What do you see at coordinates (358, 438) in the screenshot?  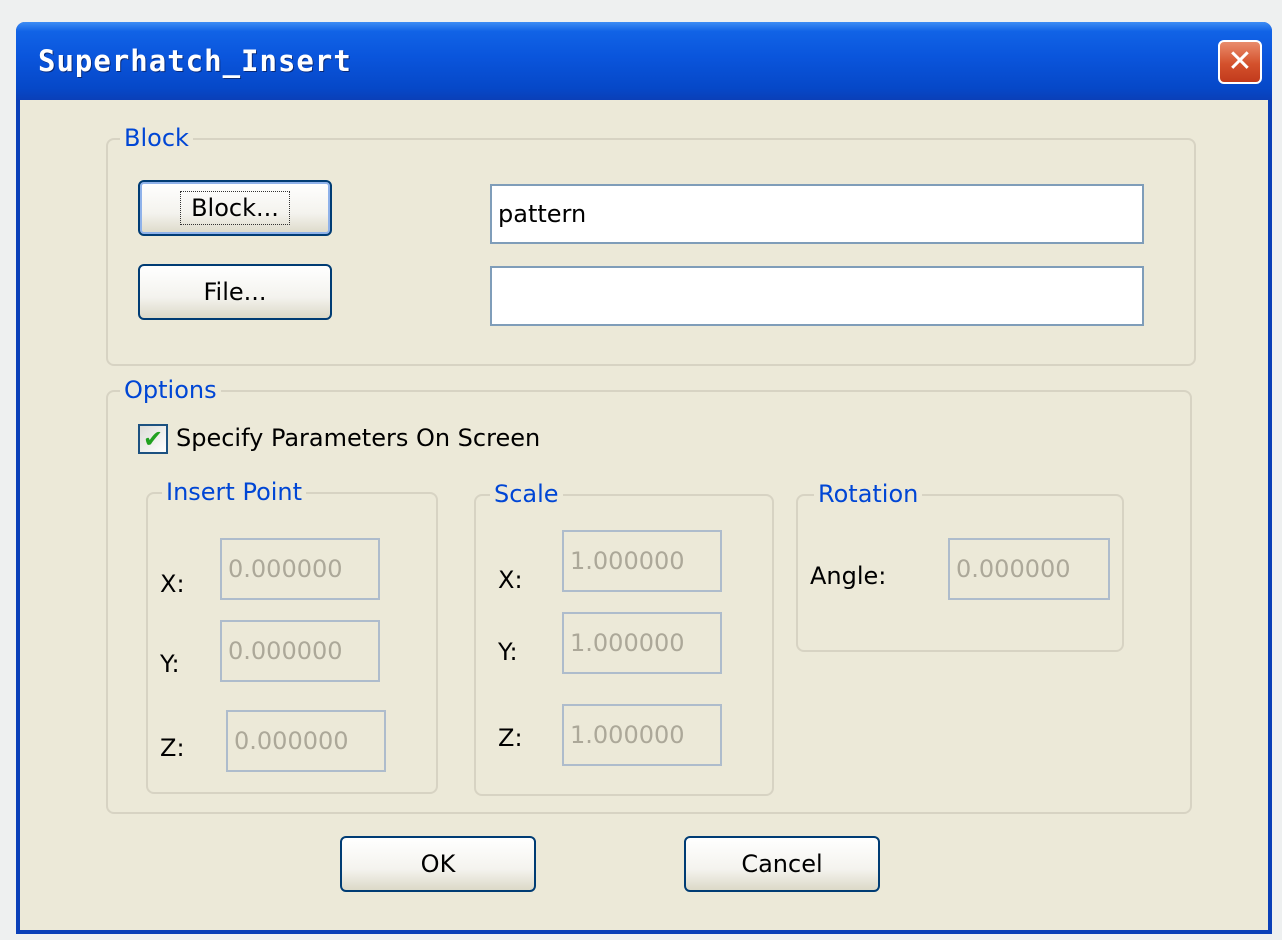 I see `specify-on-screen-label: Specify Parameters On Screen` at bounding box center [358, 438].